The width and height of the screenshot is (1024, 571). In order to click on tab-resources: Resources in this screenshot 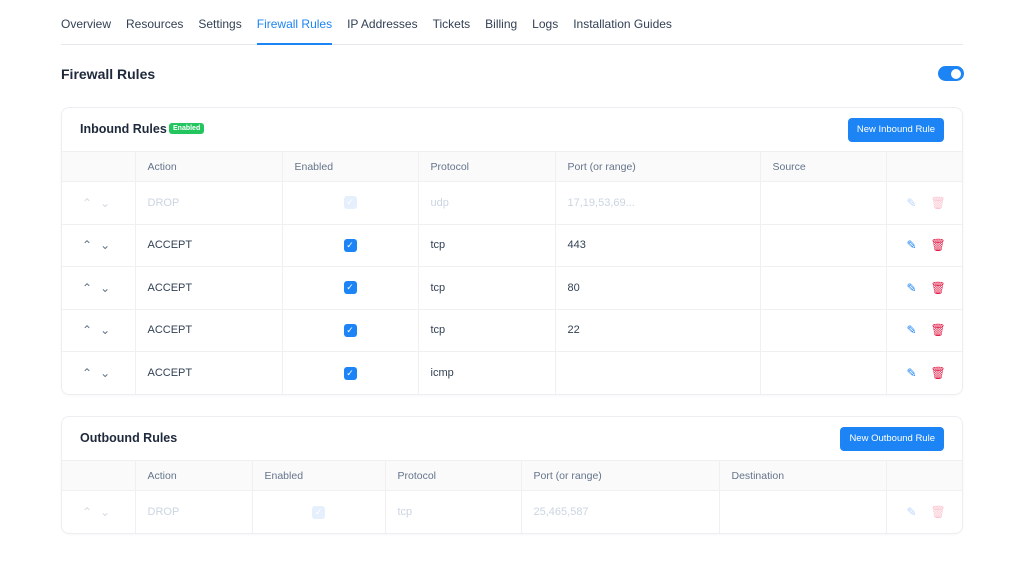, I will do `click(154, 22)`.